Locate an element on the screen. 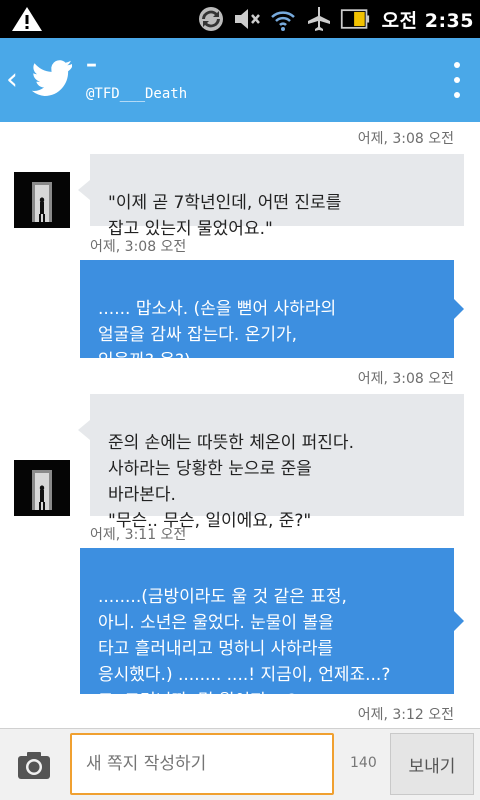 The image size is (480, 800). character-counter: 140 is located at coordinates (363, 763).